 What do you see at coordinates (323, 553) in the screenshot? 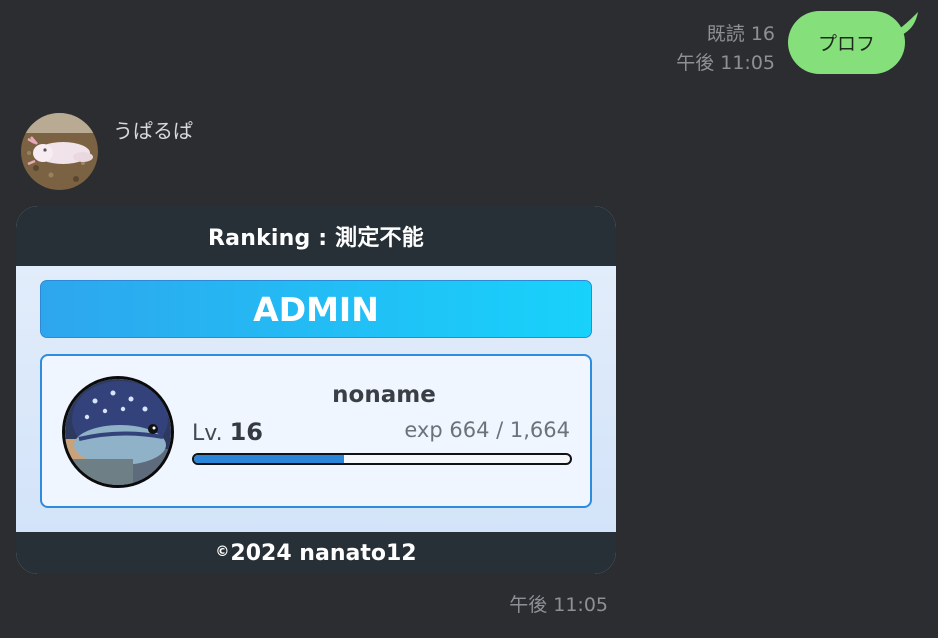
I see `copyright-text: 2024 nanato12` at bounding box center [323, 553].